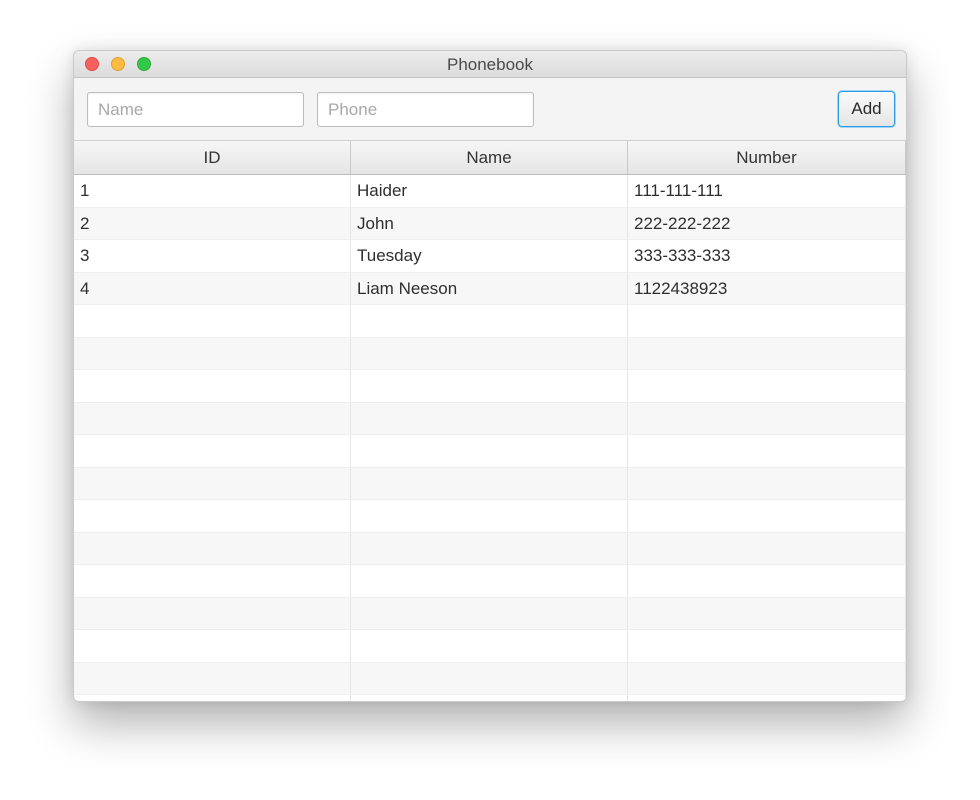 The height and width of the screenshot is (800, 980). What do you see at coordinates (866, 109) in the screenshot?
I see `add-button: Add` at bounding box center [866, 109].